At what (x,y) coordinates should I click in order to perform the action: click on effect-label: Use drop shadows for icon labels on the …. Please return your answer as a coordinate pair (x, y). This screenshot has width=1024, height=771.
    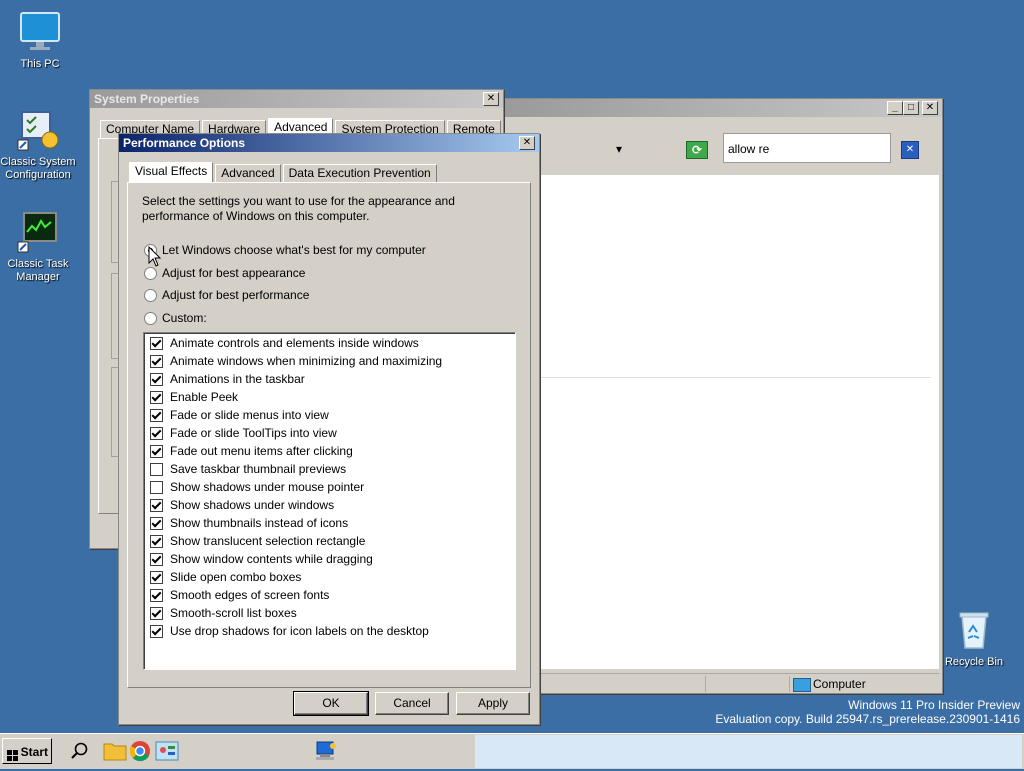
    Looking at the image, I should click on (299, 631).